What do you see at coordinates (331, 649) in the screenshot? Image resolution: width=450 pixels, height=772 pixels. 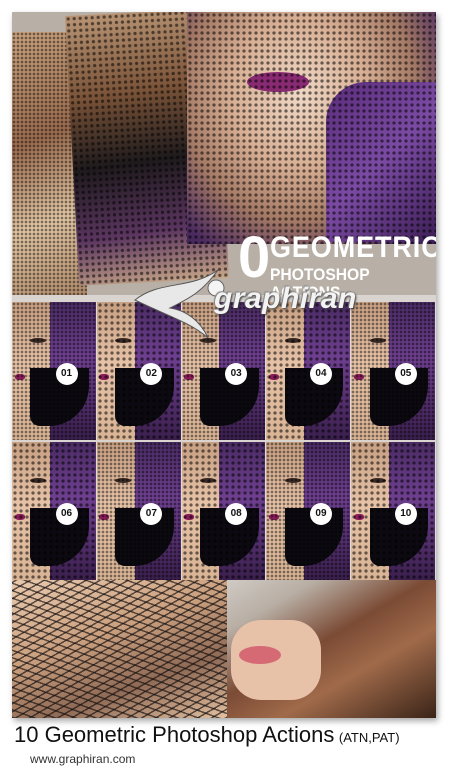 I see `closeup-lips-photo` at bounding box center [331, 649].